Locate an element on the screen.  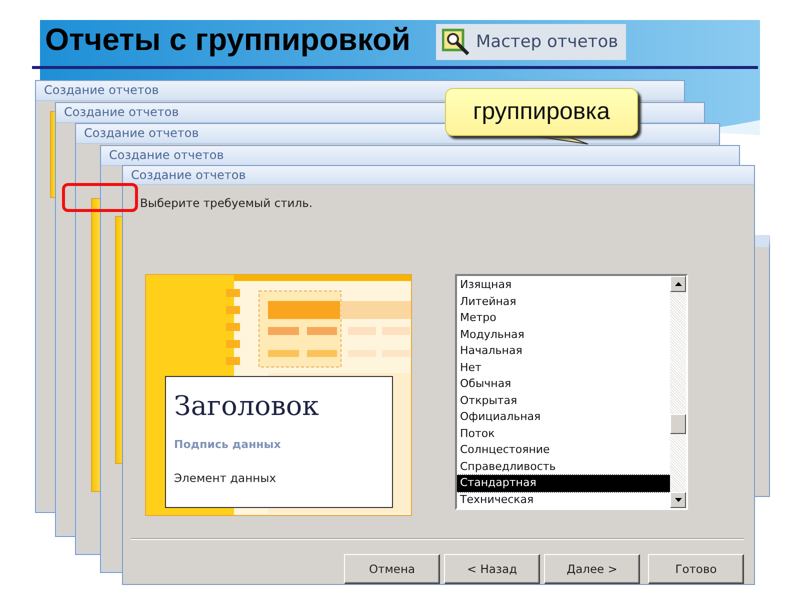
style-option: Солнцестояние is located at coordinates (563, 450).